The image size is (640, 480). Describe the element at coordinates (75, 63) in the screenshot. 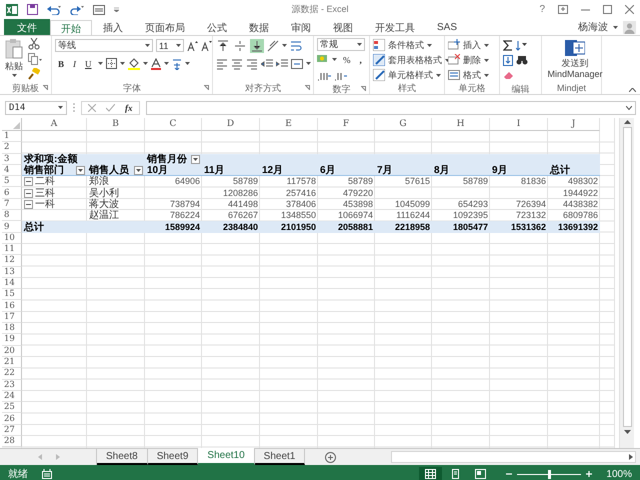

I see `italic-button: I` at that location.